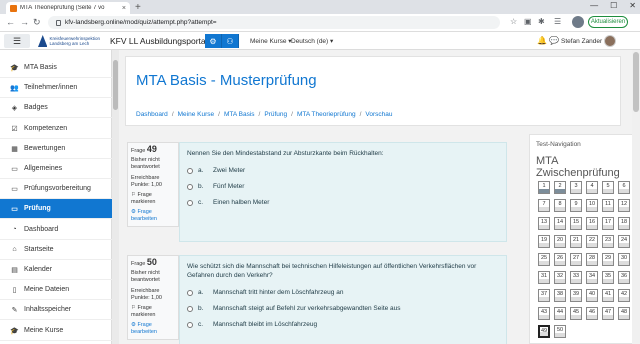 This screenshot has width=640, height=344. Describe the element at coordinates (544, 277) in the screenshot. I see `quiz-nav-button: 31` at that location.